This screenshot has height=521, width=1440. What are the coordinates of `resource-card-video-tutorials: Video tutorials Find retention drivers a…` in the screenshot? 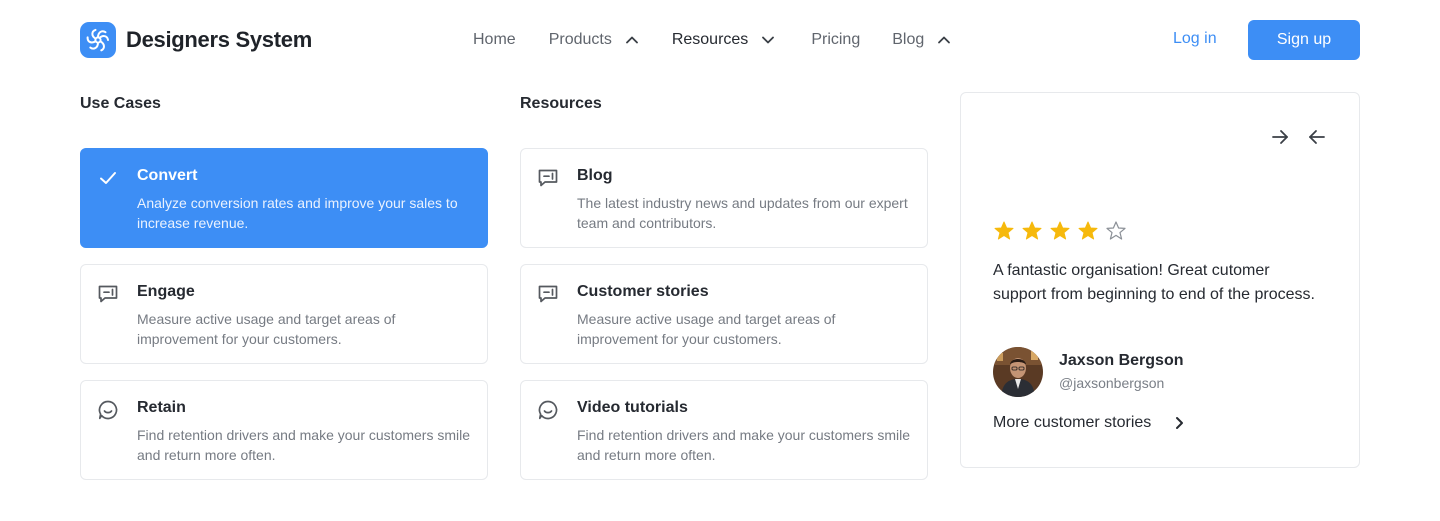 It's located at (724, 430).